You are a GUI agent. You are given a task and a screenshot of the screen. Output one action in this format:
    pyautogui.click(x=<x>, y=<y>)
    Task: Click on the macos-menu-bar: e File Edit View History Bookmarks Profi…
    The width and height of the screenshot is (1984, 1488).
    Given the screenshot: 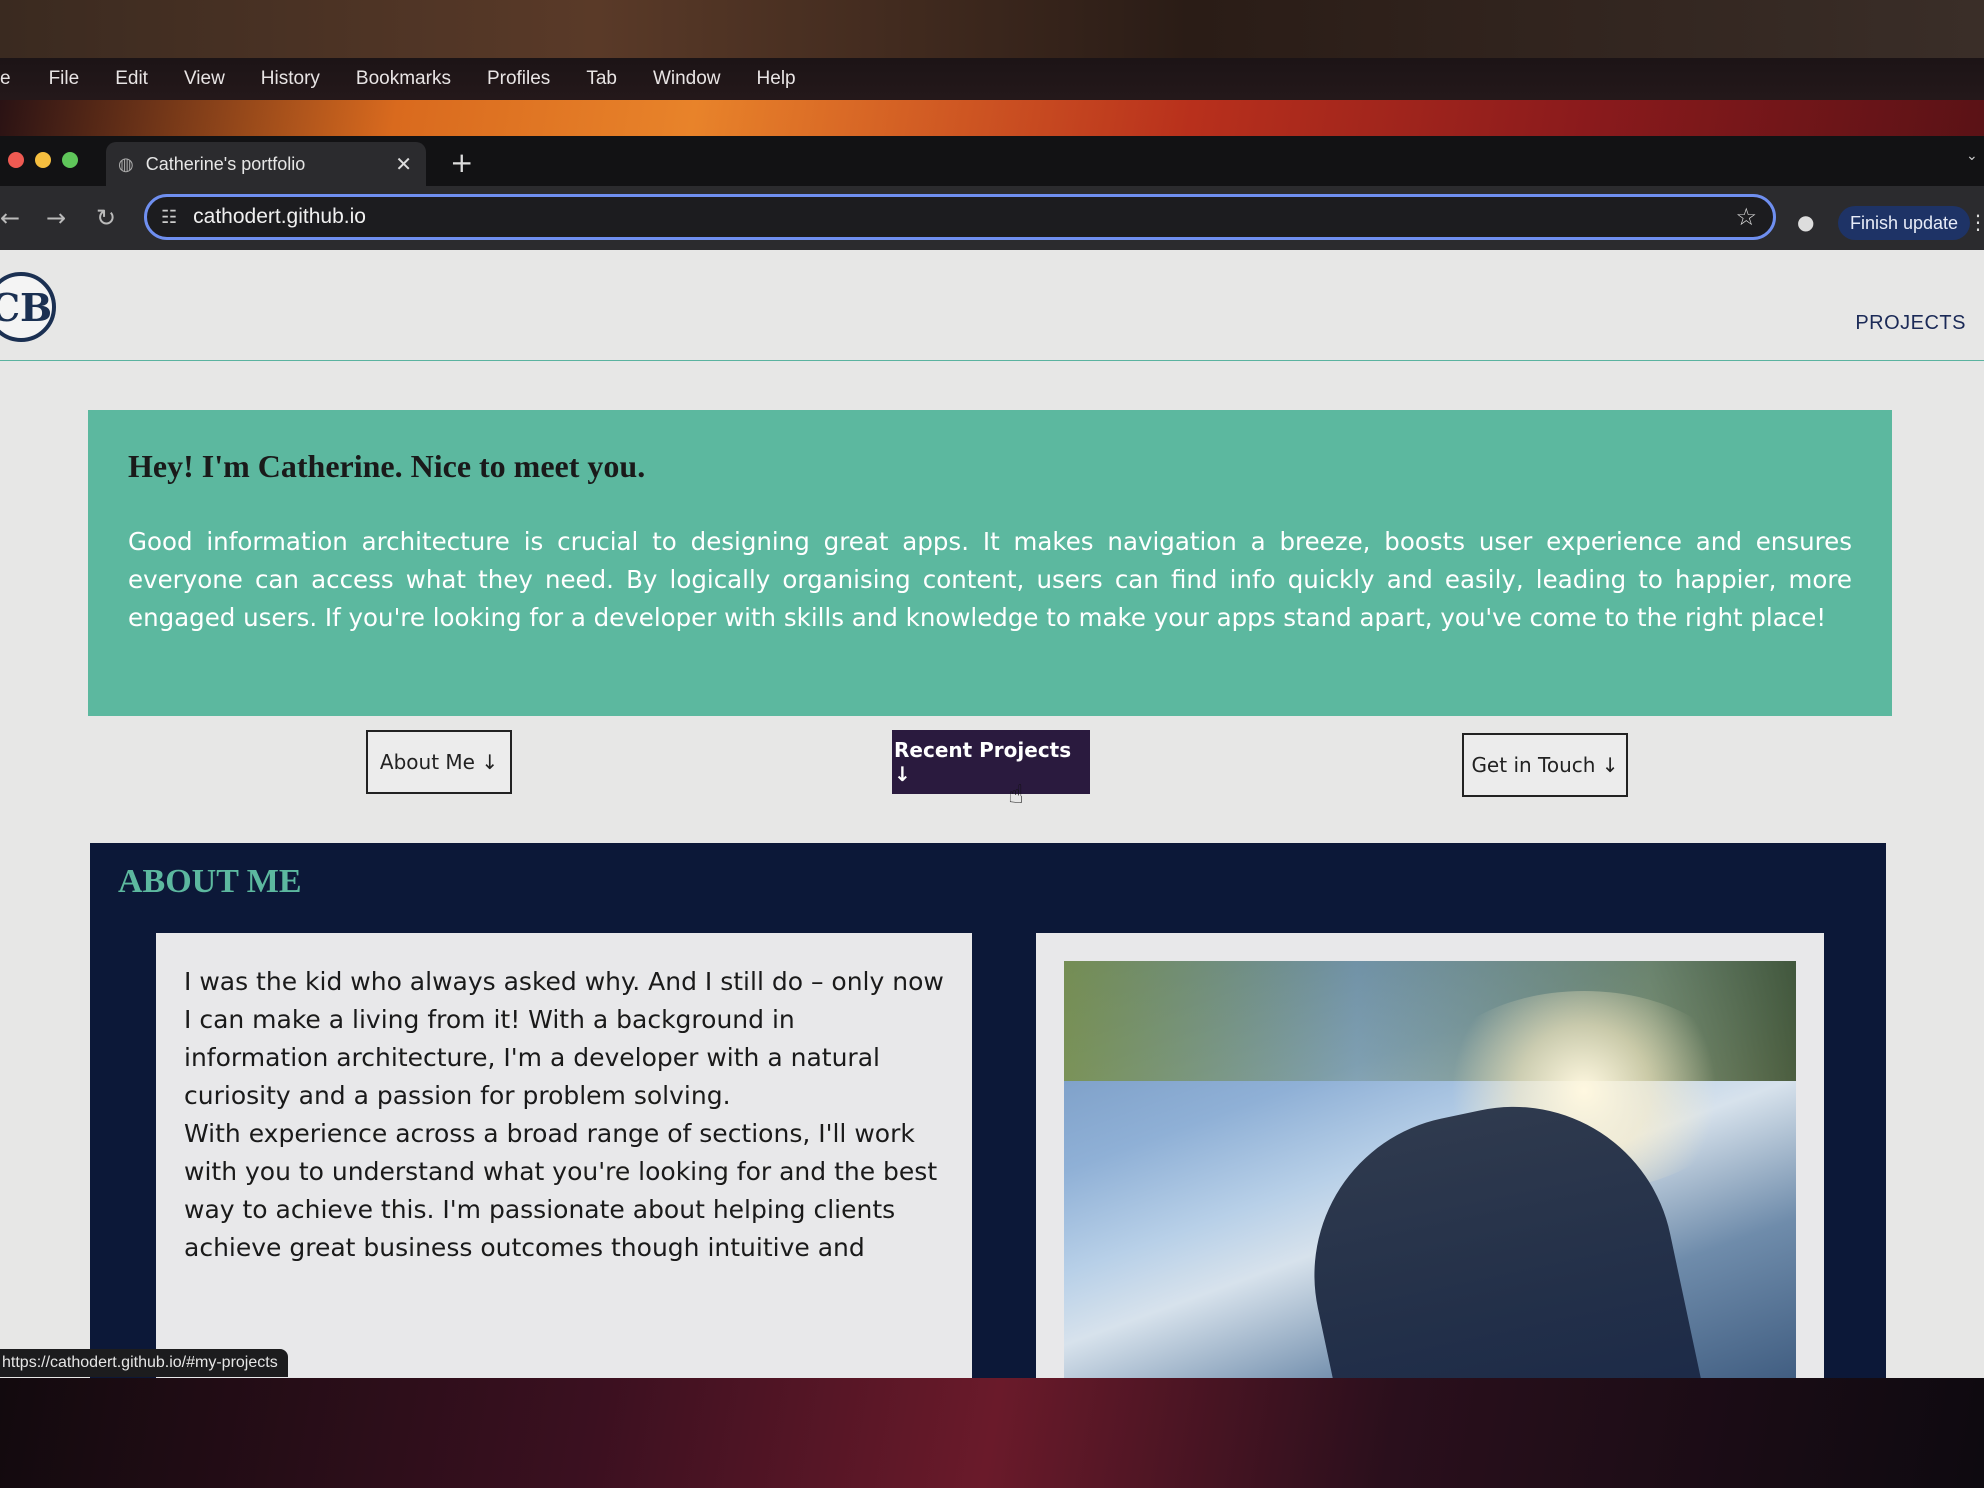 What is the action you would take?
    pyautogui.click(x=992, y=79)
    